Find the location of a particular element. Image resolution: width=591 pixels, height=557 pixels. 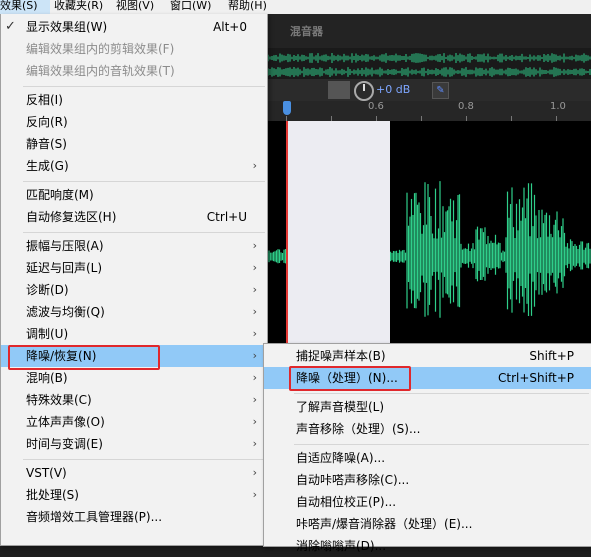

volume-knob is located at coordinates (364, 91).